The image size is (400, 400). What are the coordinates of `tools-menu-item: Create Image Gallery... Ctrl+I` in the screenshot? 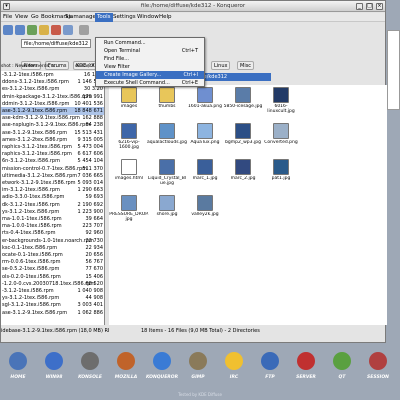 It's located at (150, 75).